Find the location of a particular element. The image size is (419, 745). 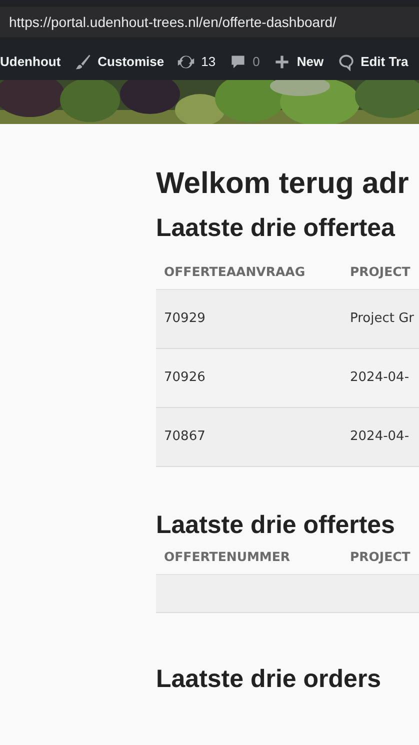

column-header: OFFERTEAANVRAAG is located at coordinates (234, 272).